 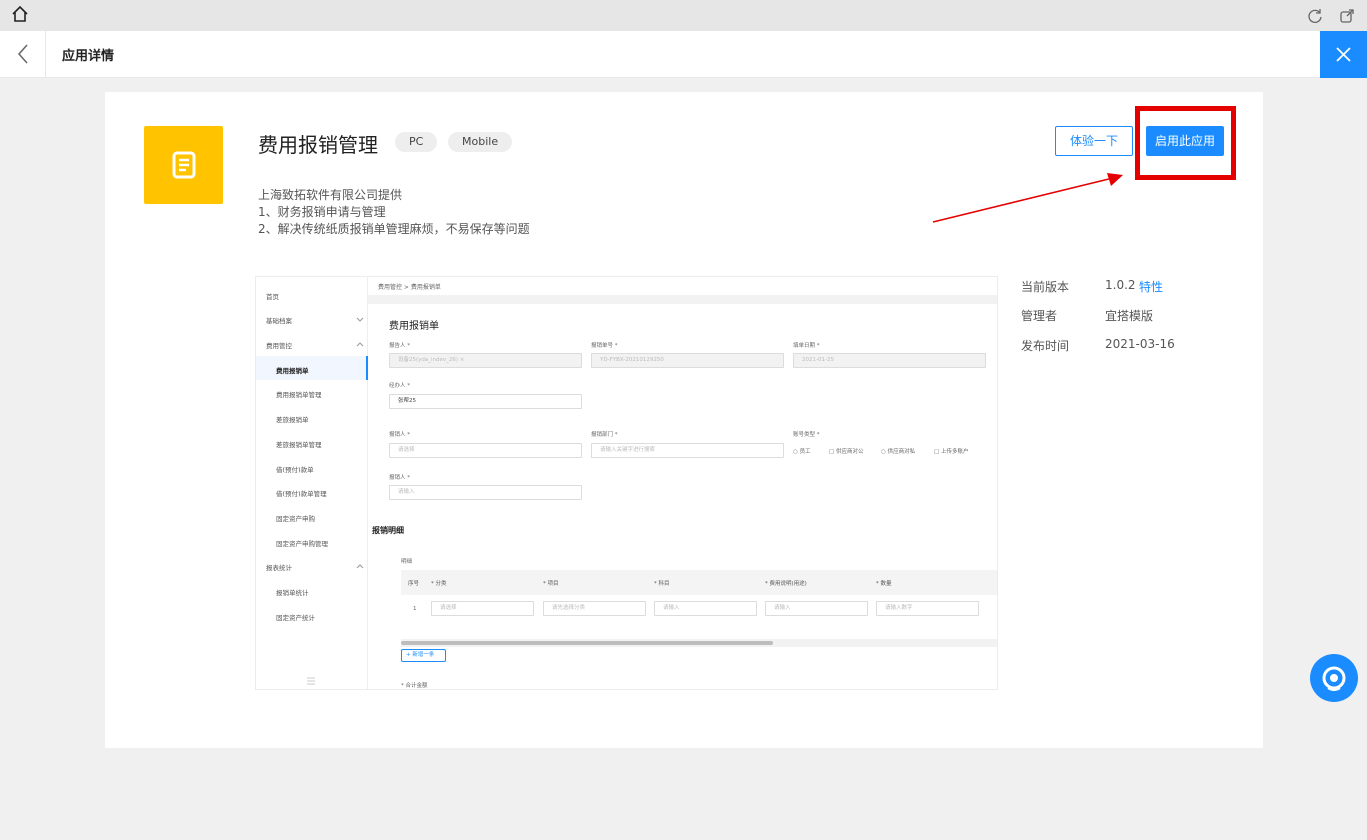 I want to click on app-icon, so click(x=183, y=165).